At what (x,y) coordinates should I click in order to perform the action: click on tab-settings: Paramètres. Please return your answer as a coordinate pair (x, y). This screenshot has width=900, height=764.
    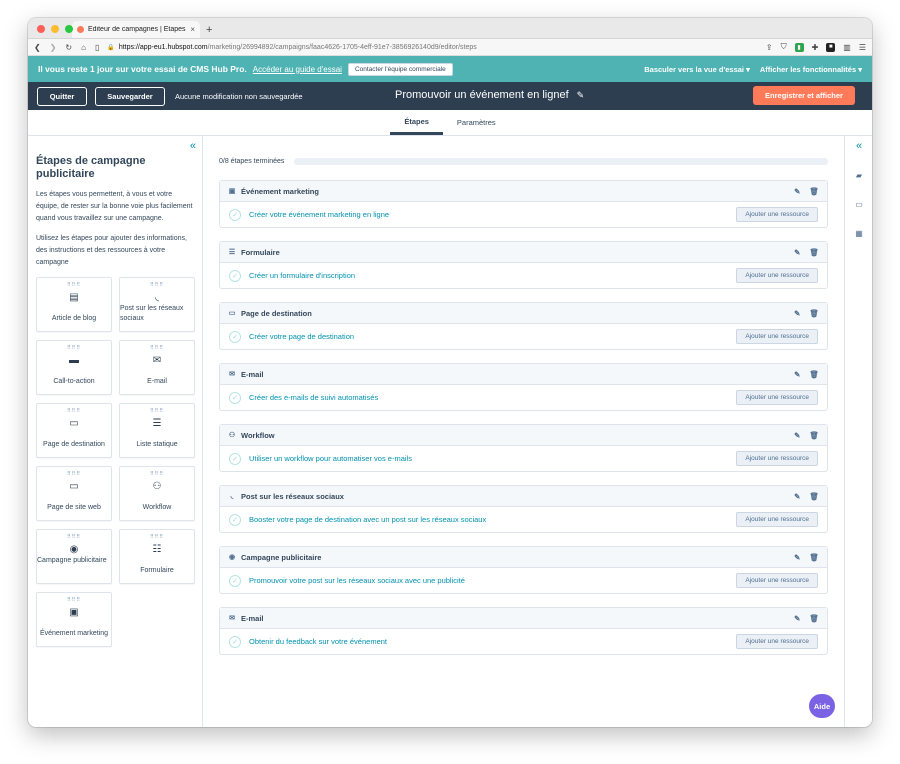
    Looking at the image, I should click on (476, 126).